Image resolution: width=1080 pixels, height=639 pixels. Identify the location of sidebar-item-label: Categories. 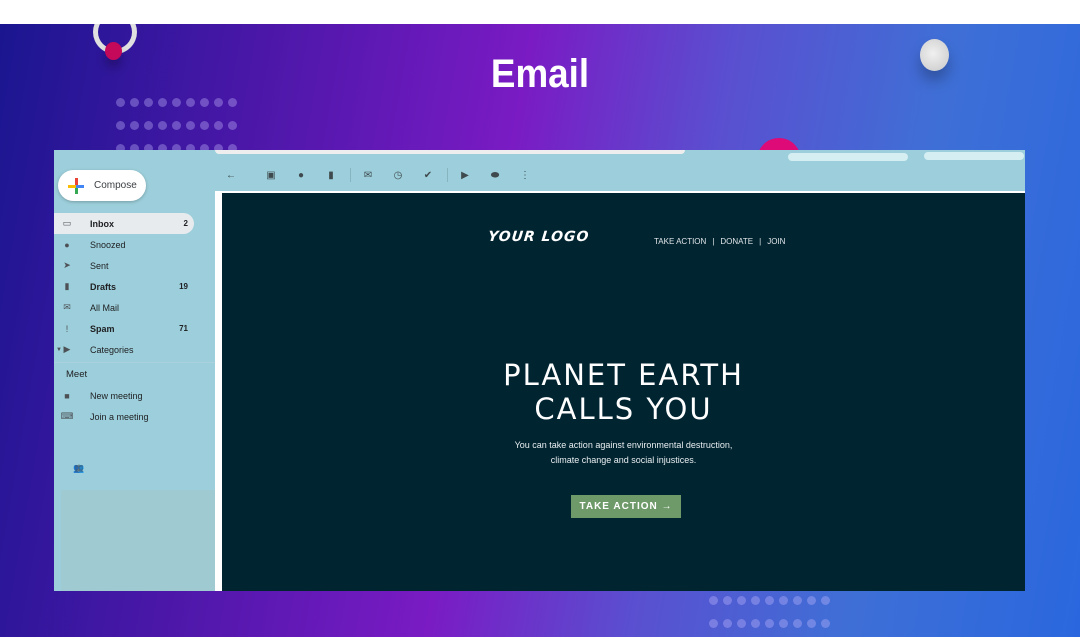
(112, 349).